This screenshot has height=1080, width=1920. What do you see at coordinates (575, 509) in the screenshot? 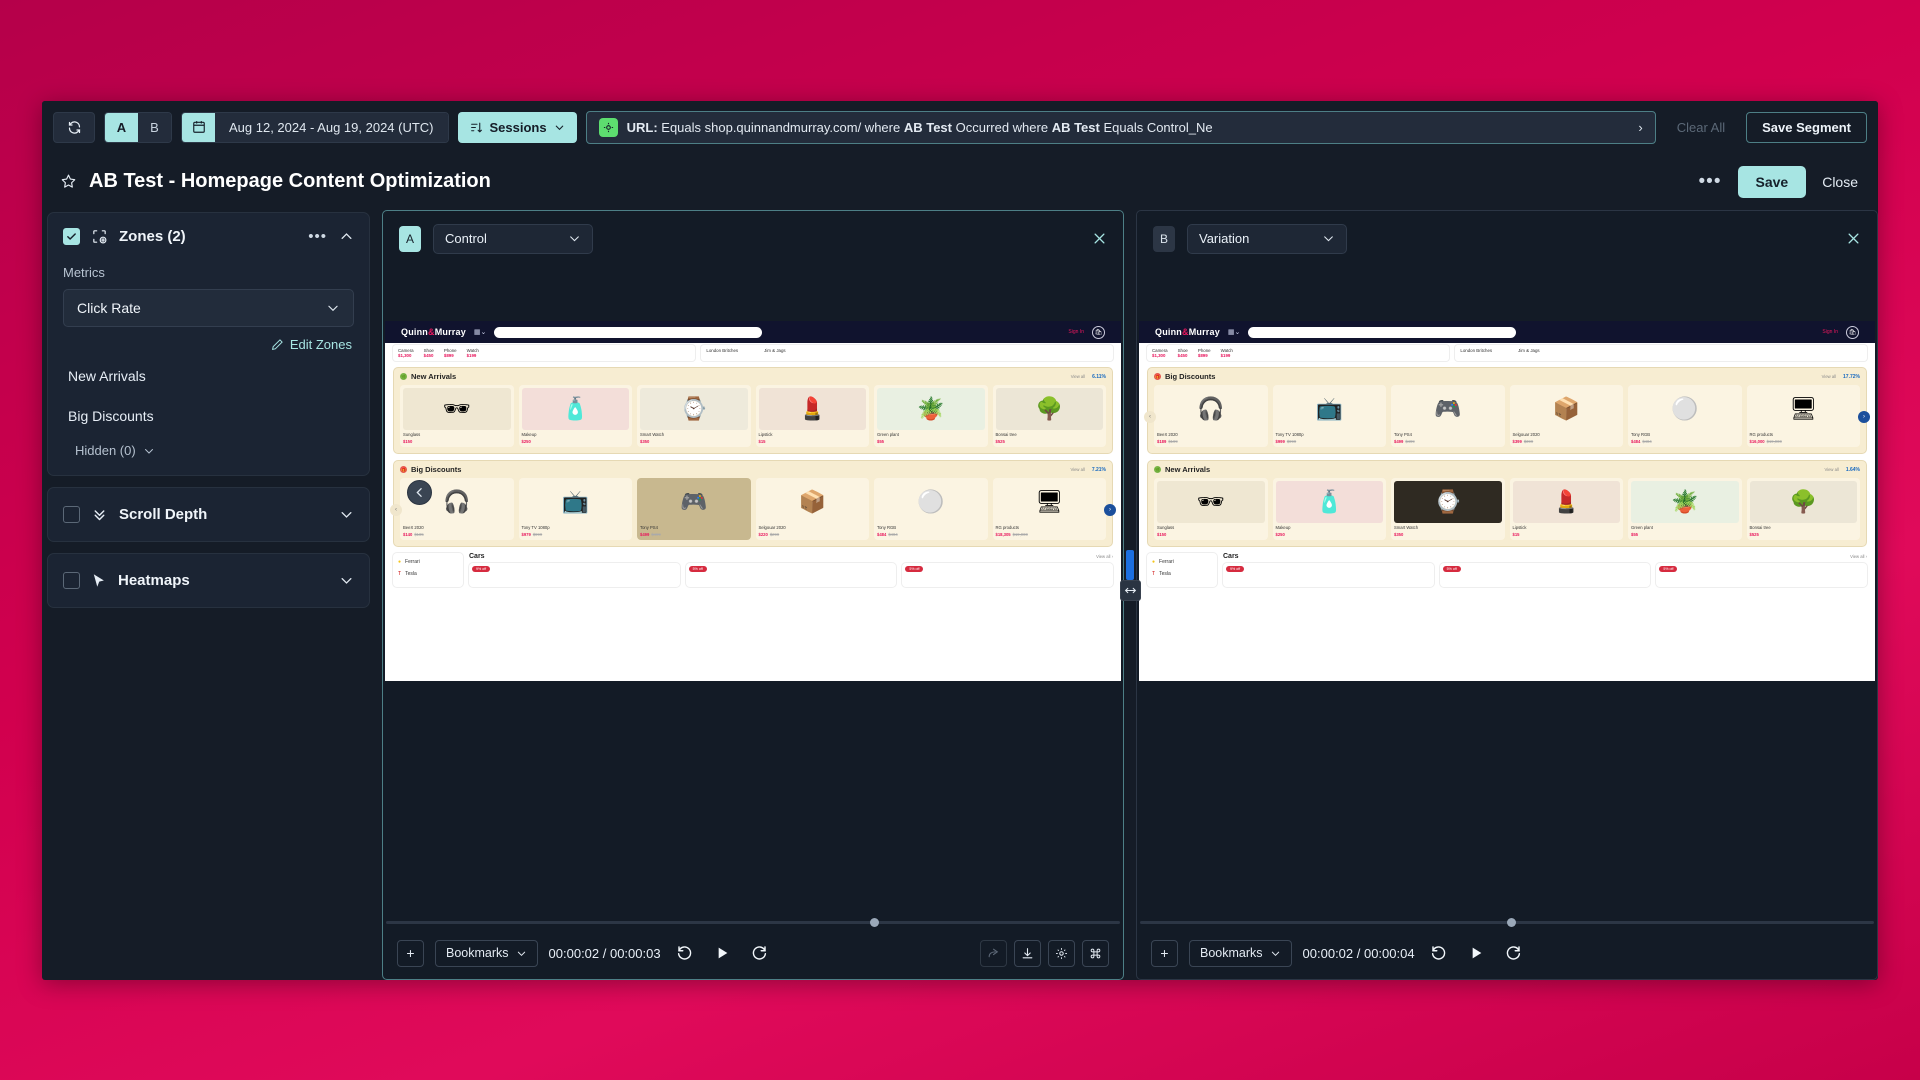
I see `product-card: 📺 Tony TV 1080p $979 $999` at bounding box center [575, 509].